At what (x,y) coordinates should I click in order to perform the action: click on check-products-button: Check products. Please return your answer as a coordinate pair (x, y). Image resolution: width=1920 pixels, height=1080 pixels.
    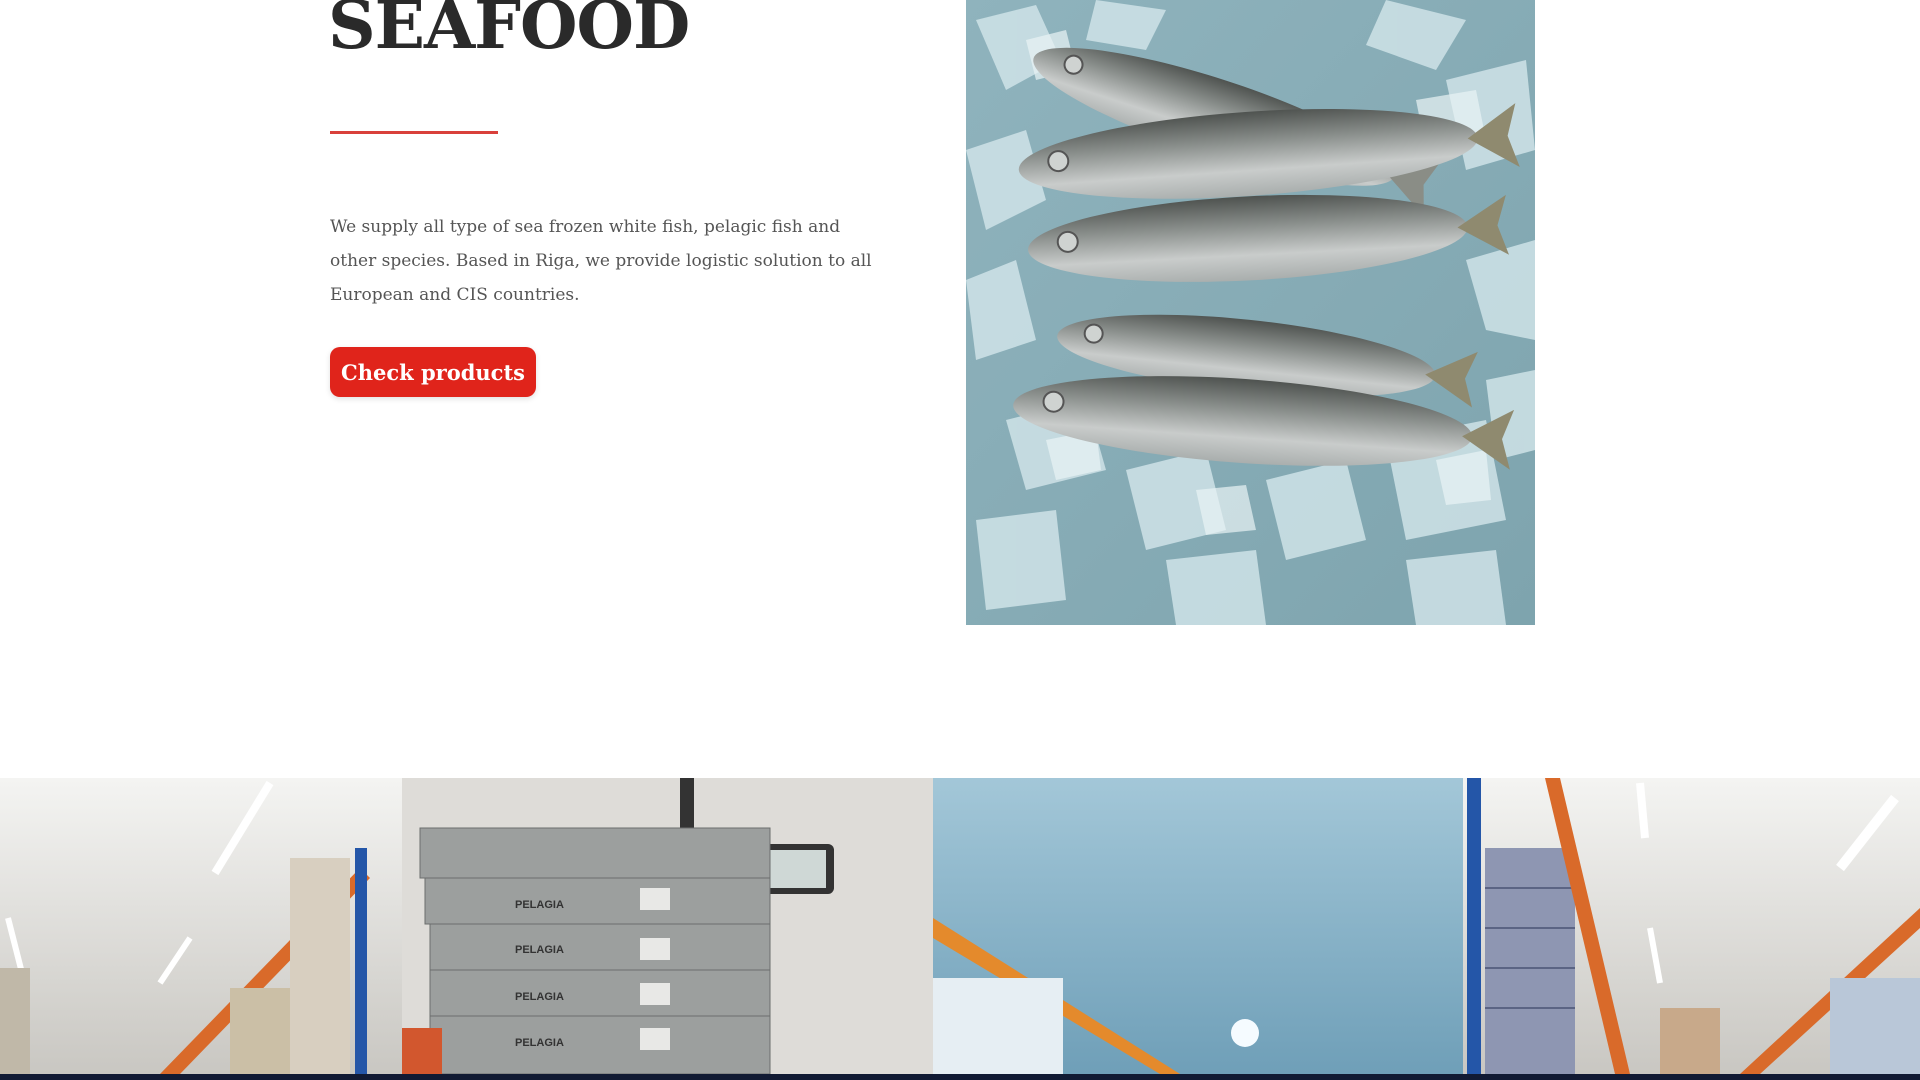
    Looking at the image, I should click on (433, 372).